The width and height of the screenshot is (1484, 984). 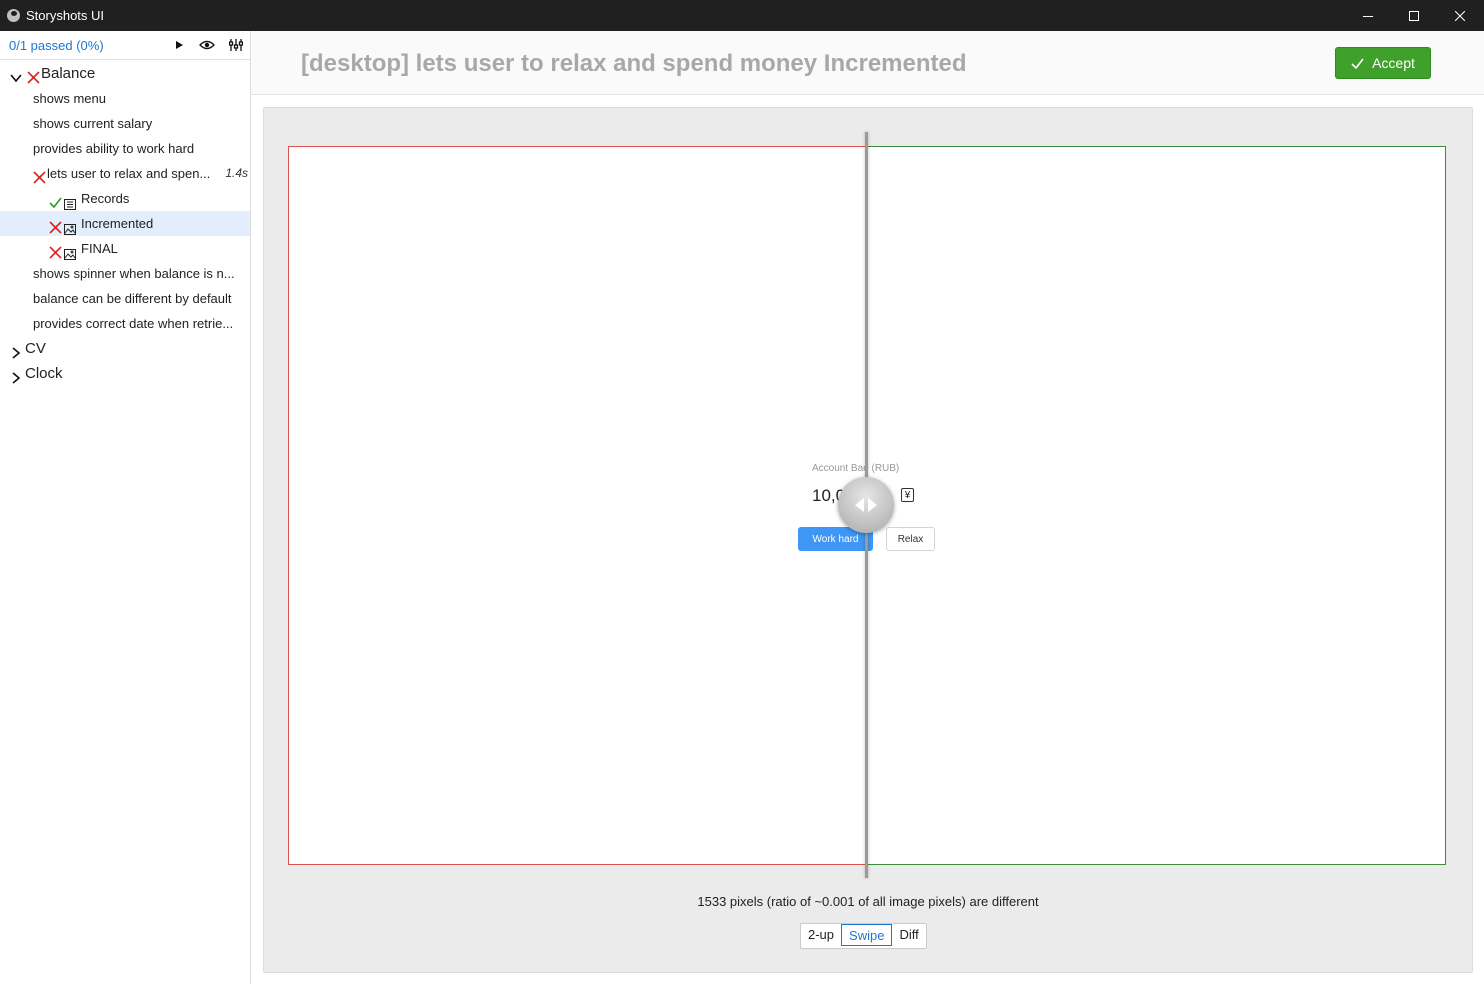 I want to click on arrow-right-icon, so click(x=872, y=505).